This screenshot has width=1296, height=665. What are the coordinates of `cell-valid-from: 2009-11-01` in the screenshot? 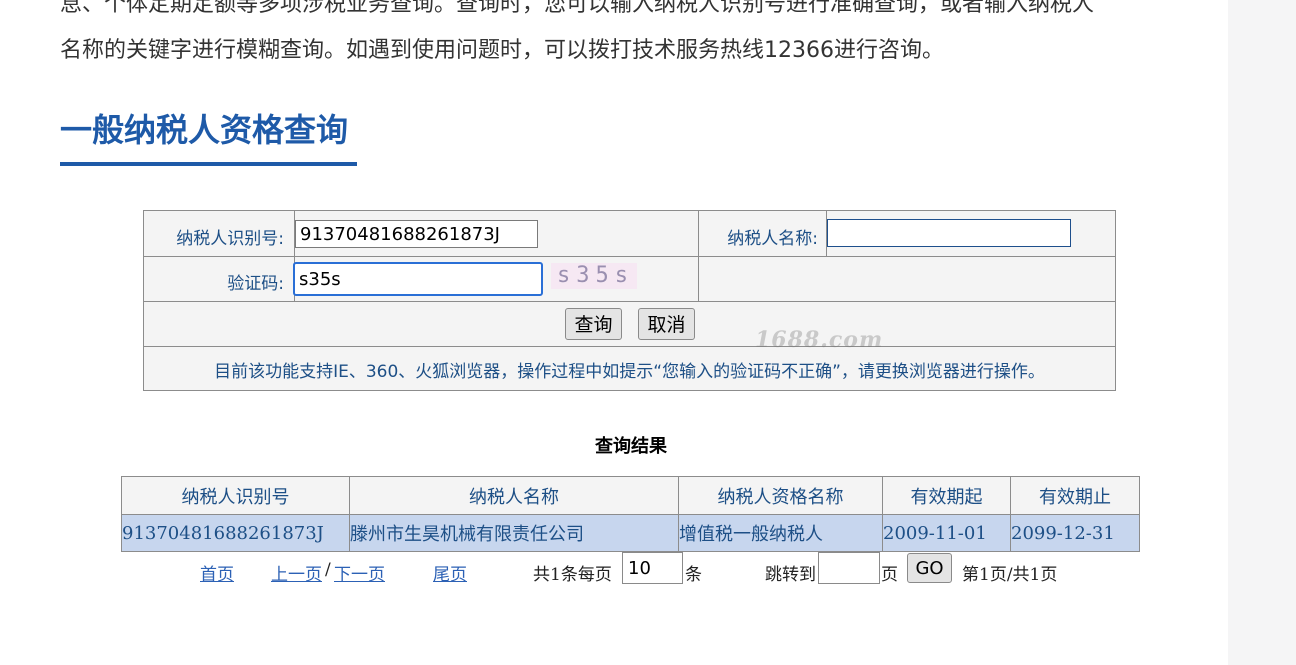 It's located at (946, 533).